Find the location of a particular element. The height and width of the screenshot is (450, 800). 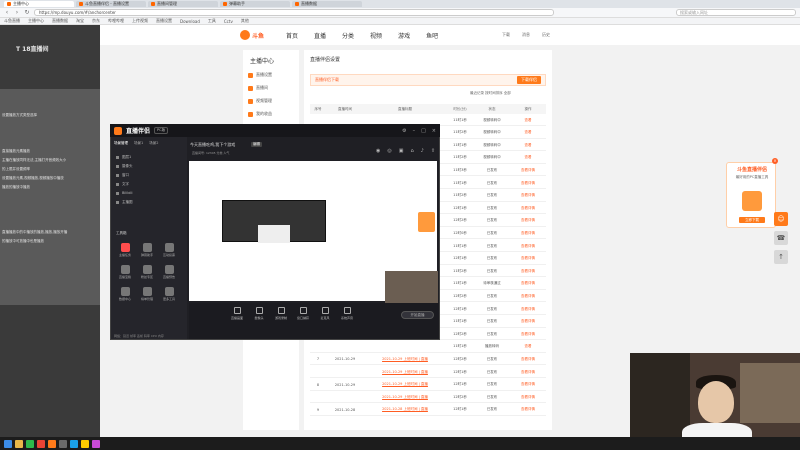

maximize-icon: □ is located at coordinates (423, 131).